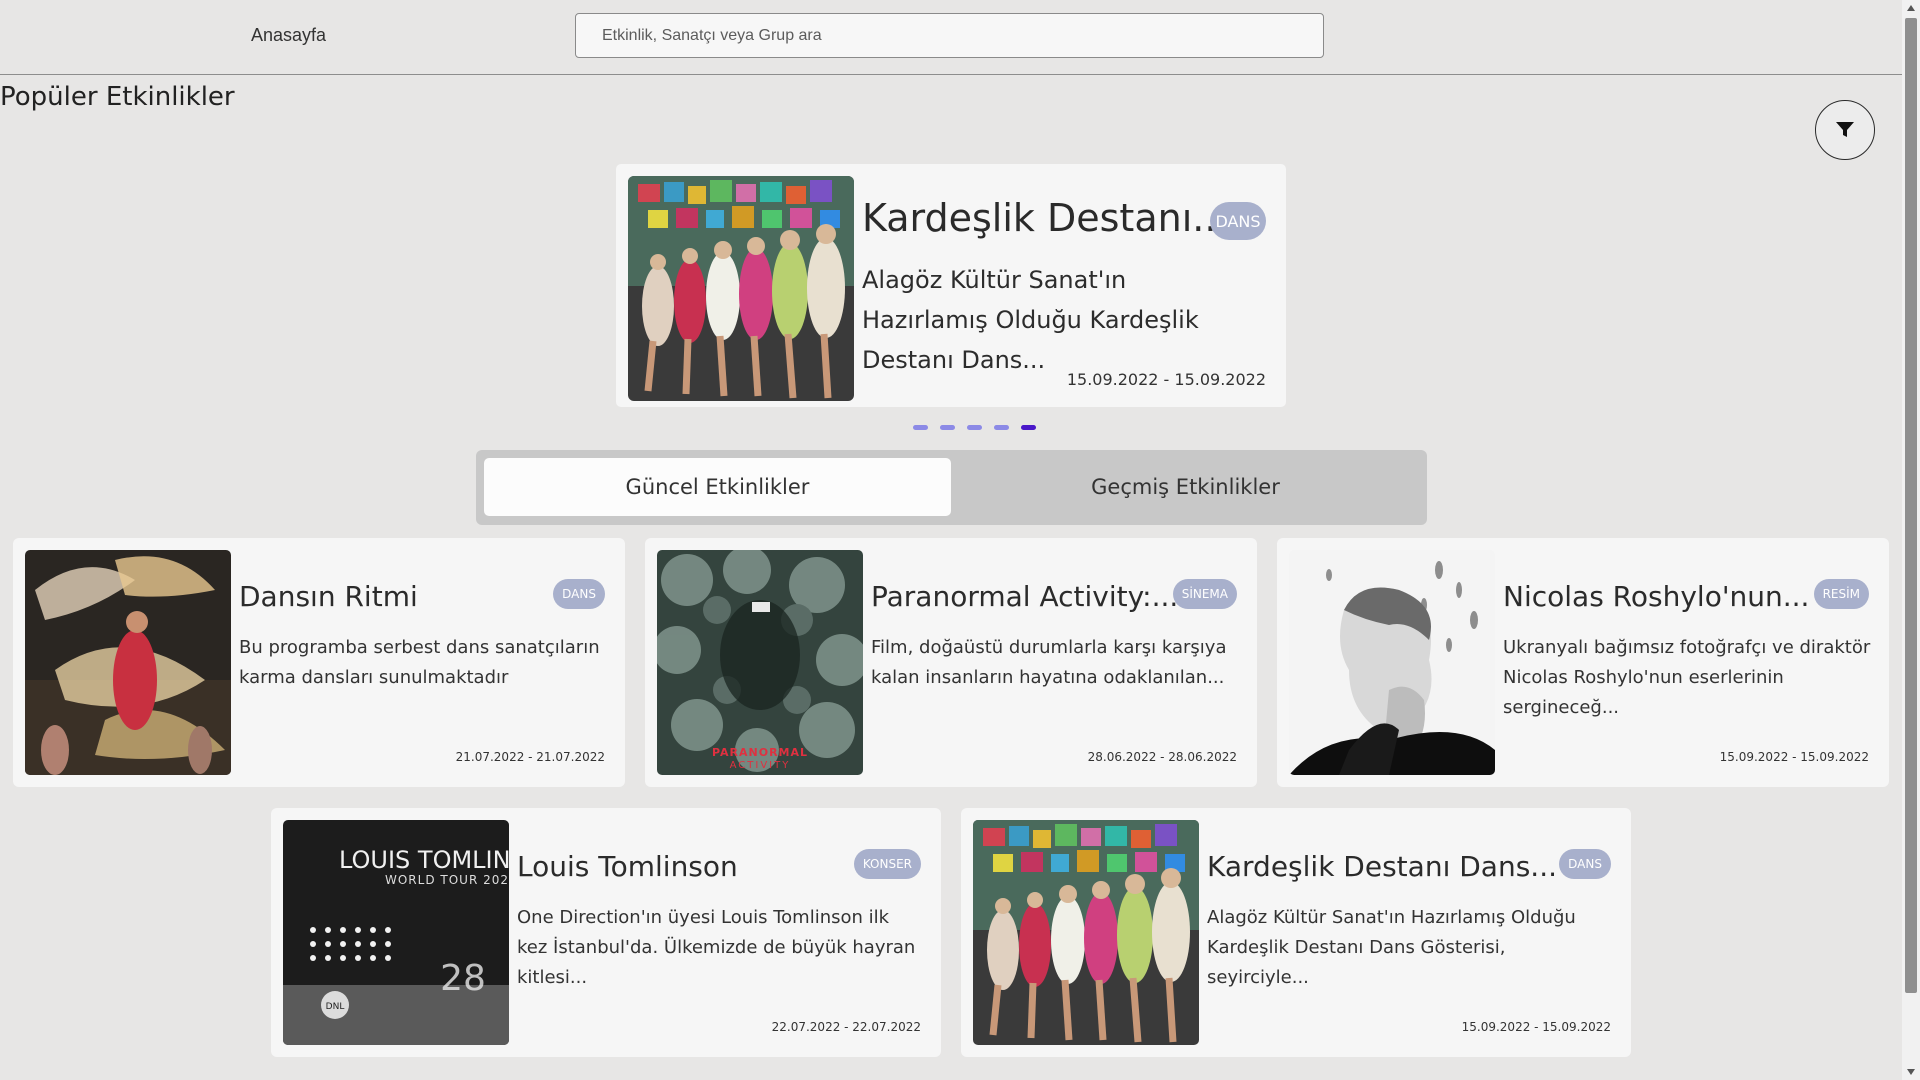 This screenshot has height=1080, width=1920. I want to click on search-input, so click(949, 35).